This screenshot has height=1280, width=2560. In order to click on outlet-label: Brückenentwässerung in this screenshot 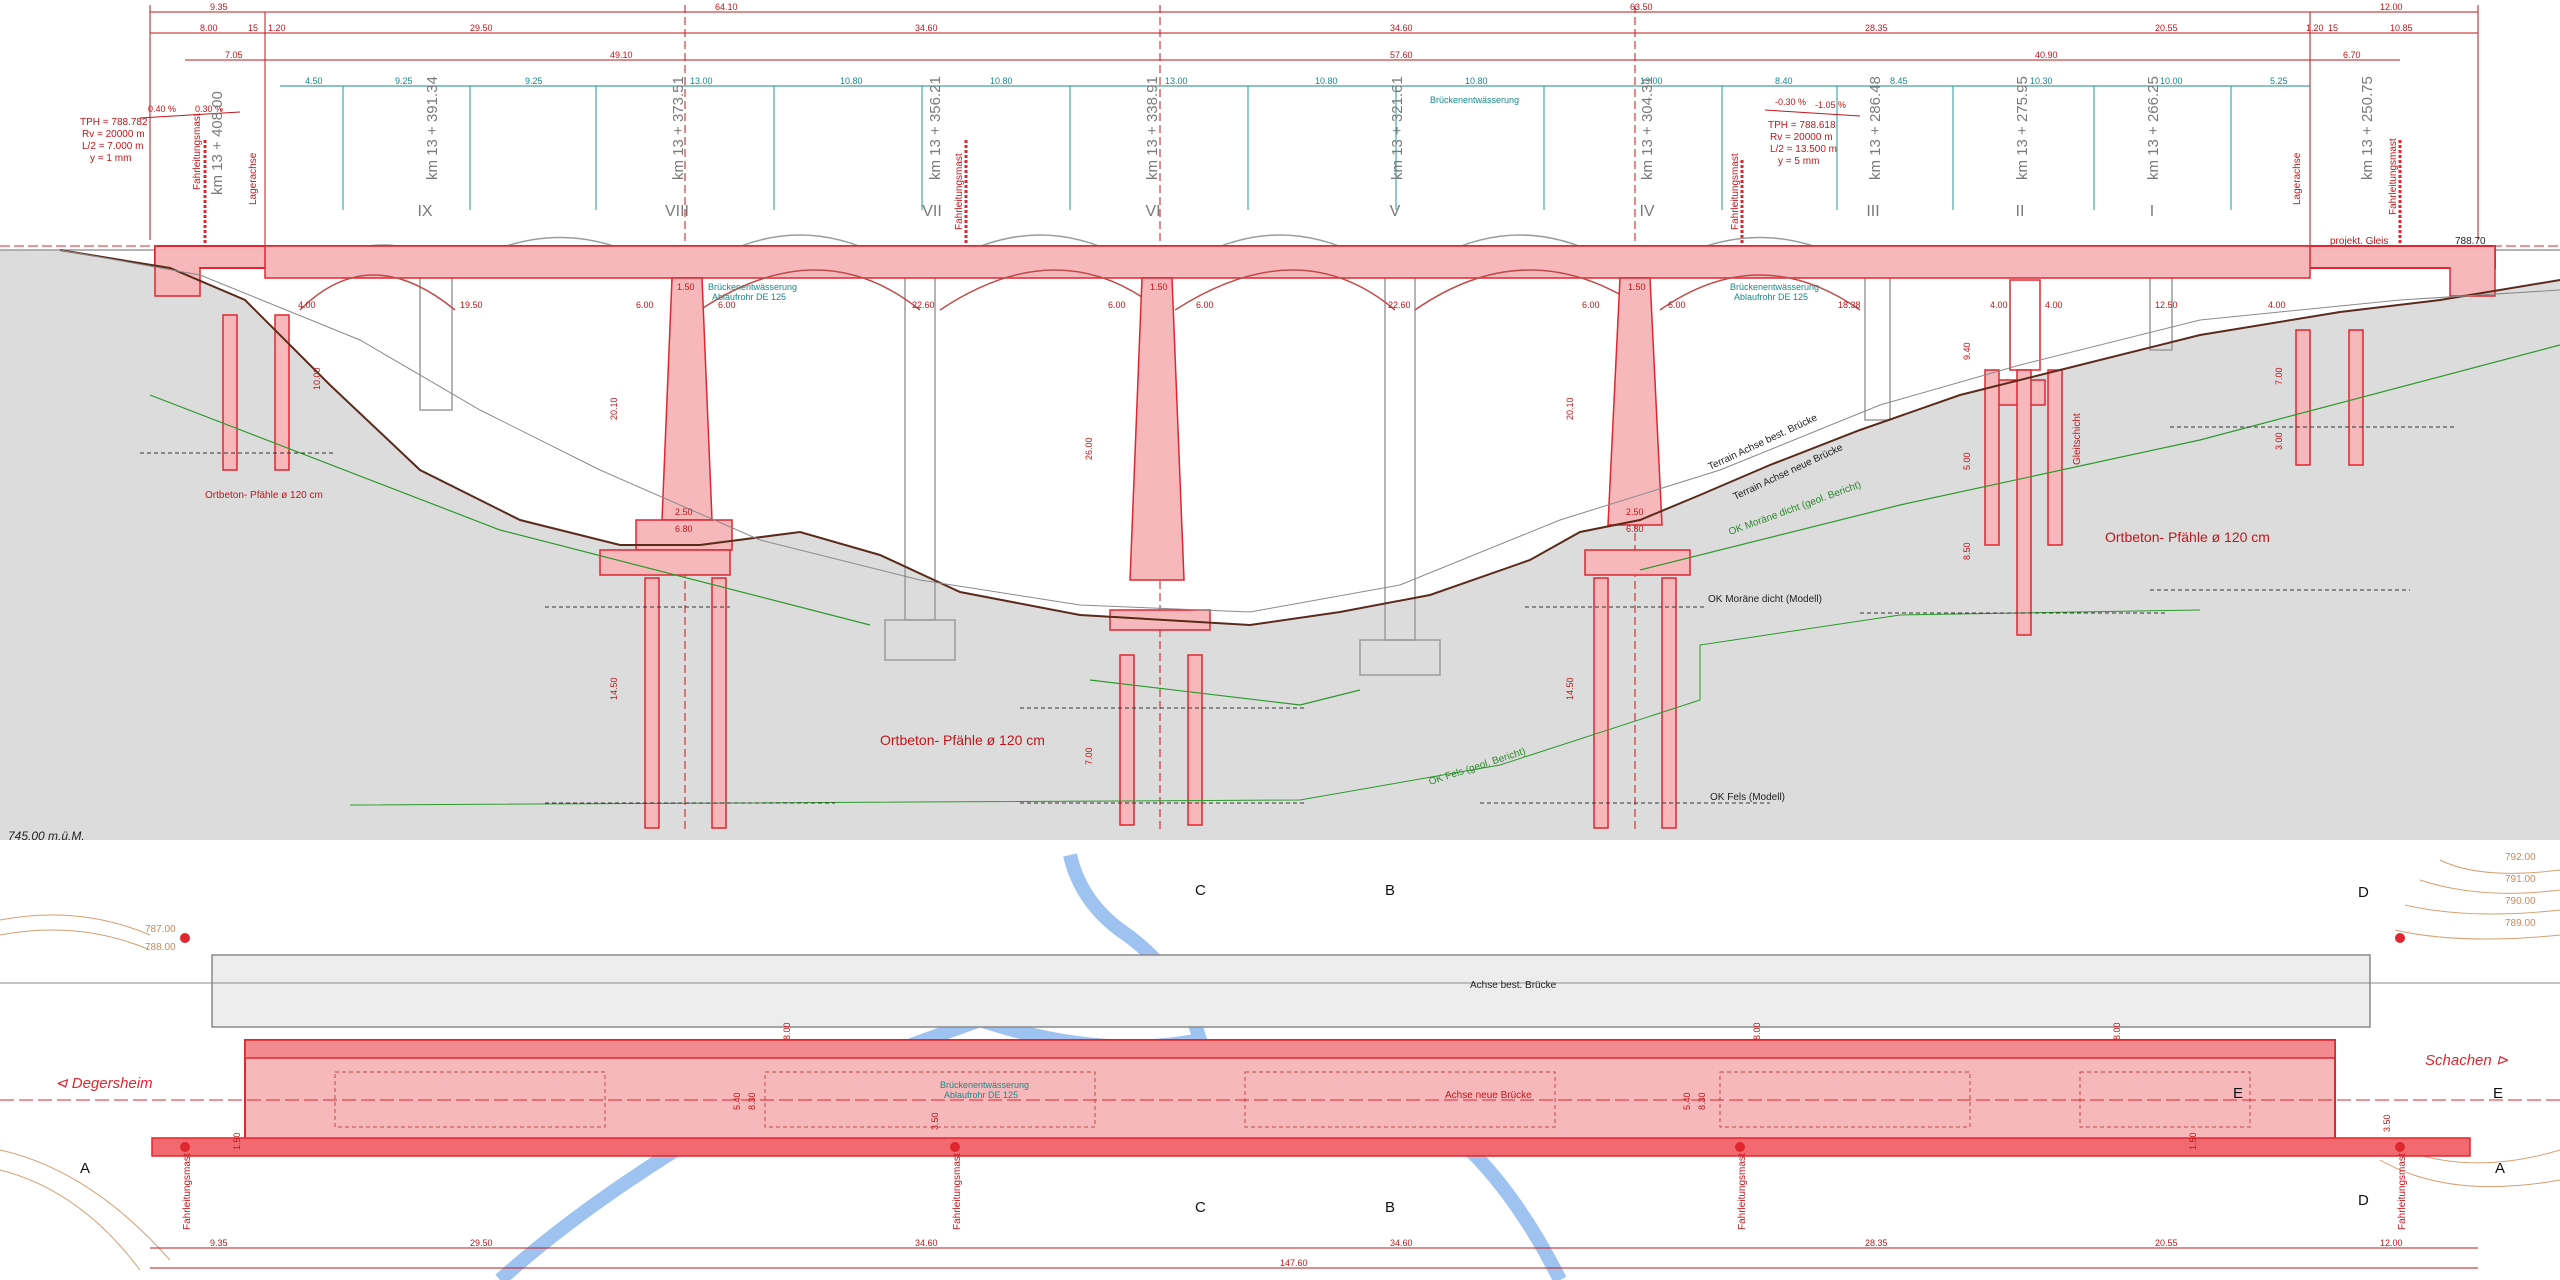, I will do `click(752, 287)`.